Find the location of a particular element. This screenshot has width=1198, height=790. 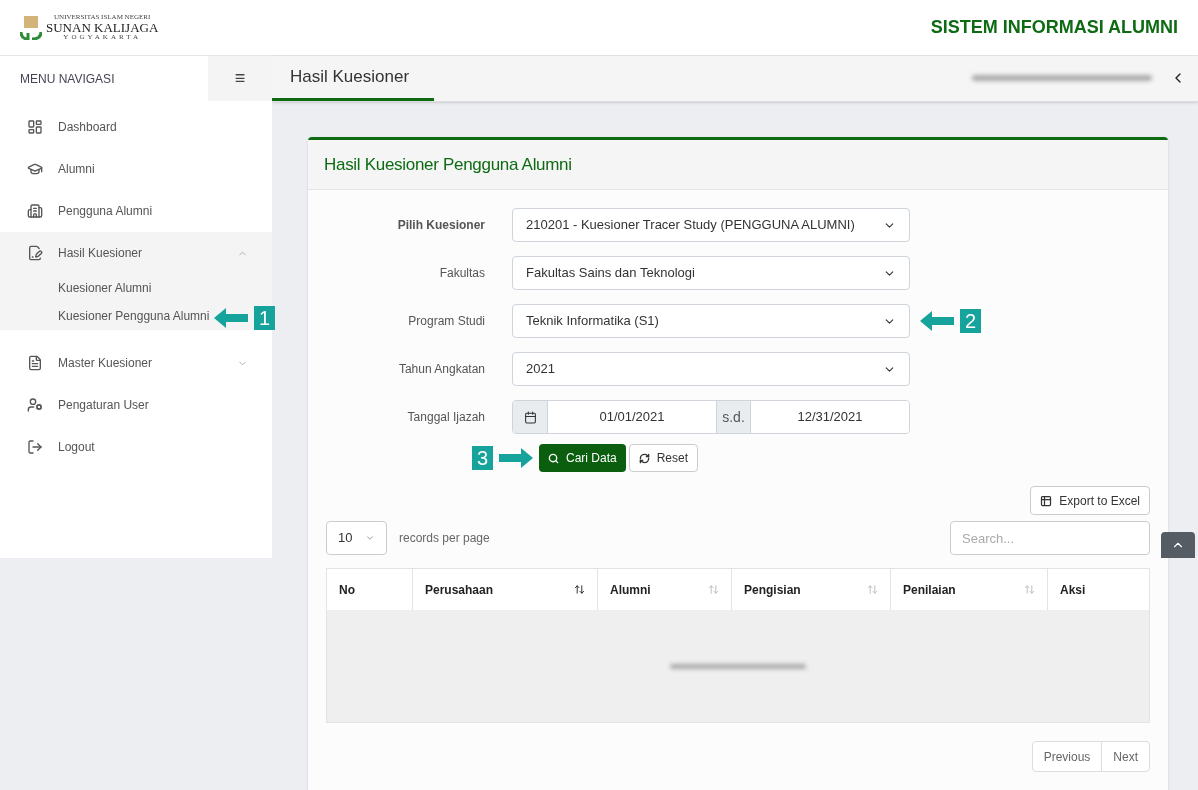

reset-button: Reset is located at coordinates (663, 458).